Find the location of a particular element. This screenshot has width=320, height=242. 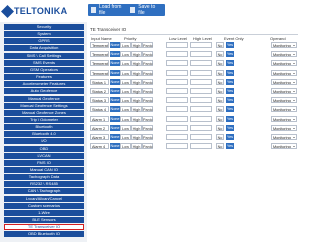

sidebar-item-security: Security is located at coordinates (44, 27).